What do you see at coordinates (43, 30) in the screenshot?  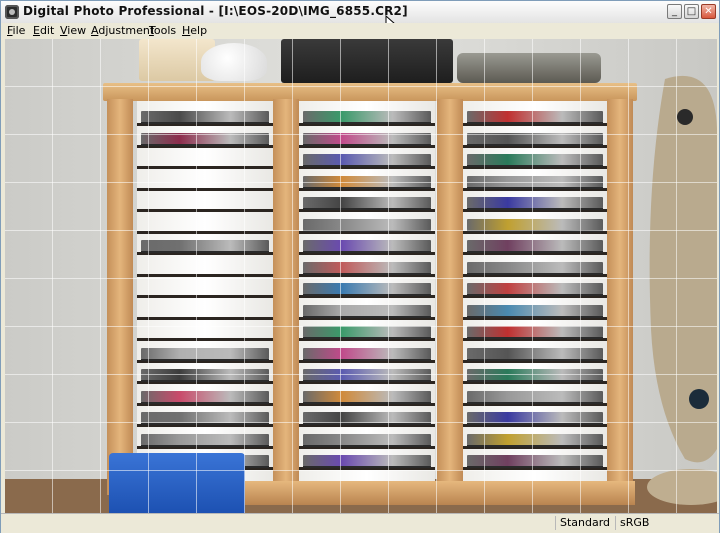 I see `menu-edit: Edit` at bounding box center [43, 30].